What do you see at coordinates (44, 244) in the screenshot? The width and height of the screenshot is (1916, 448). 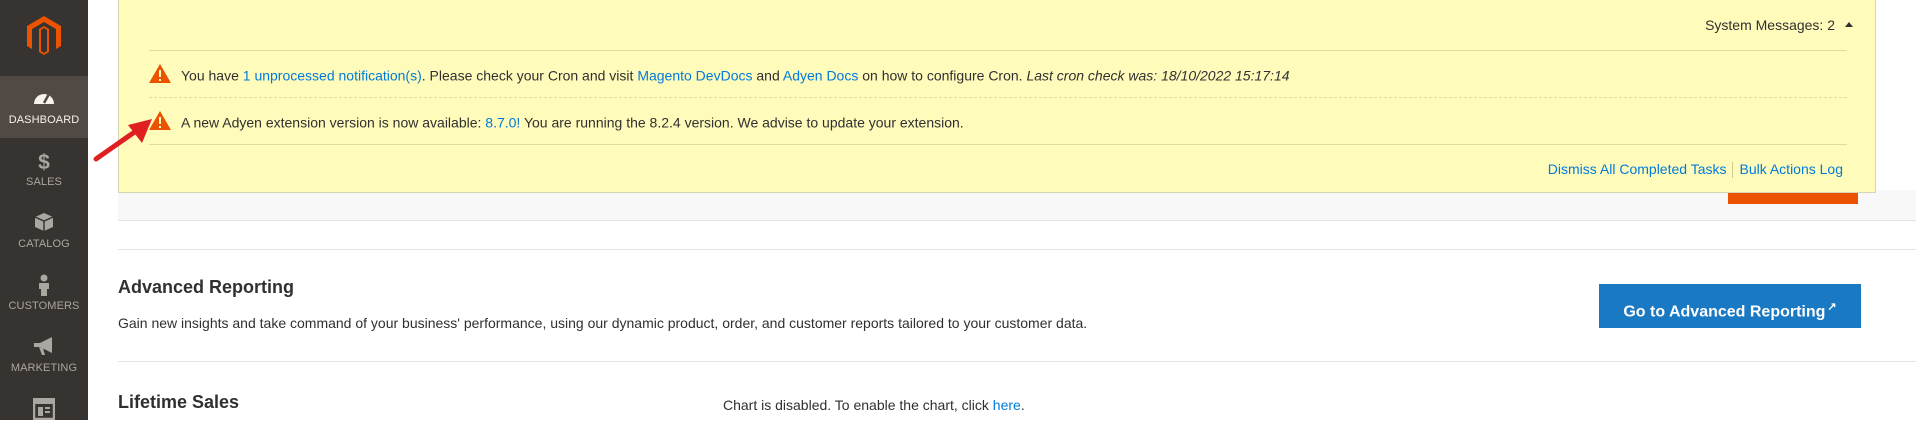 I see `sidebar-item-label: CATALOG` at bounding box center [44, 244].